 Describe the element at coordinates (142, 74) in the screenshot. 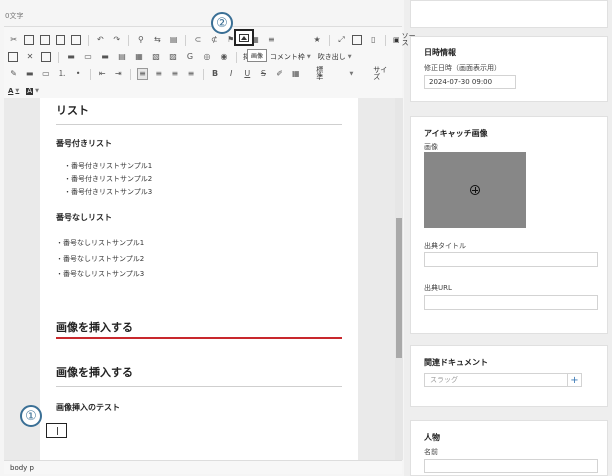

I see `align-left-icon: ≡` at that location.